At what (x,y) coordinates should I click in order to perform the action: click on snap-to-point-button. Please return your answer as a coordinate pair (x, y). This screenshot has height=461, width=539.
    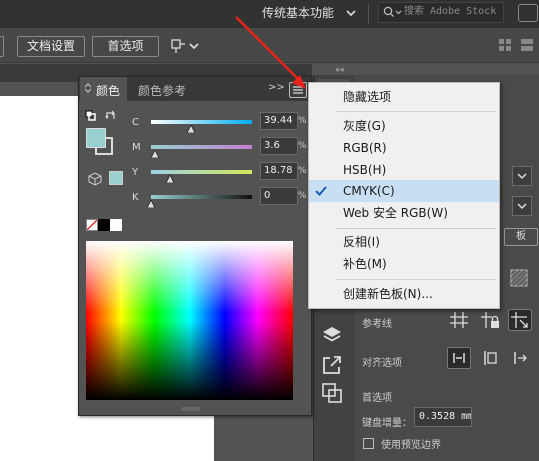
    Looking at the image, I should click on (459, 358).